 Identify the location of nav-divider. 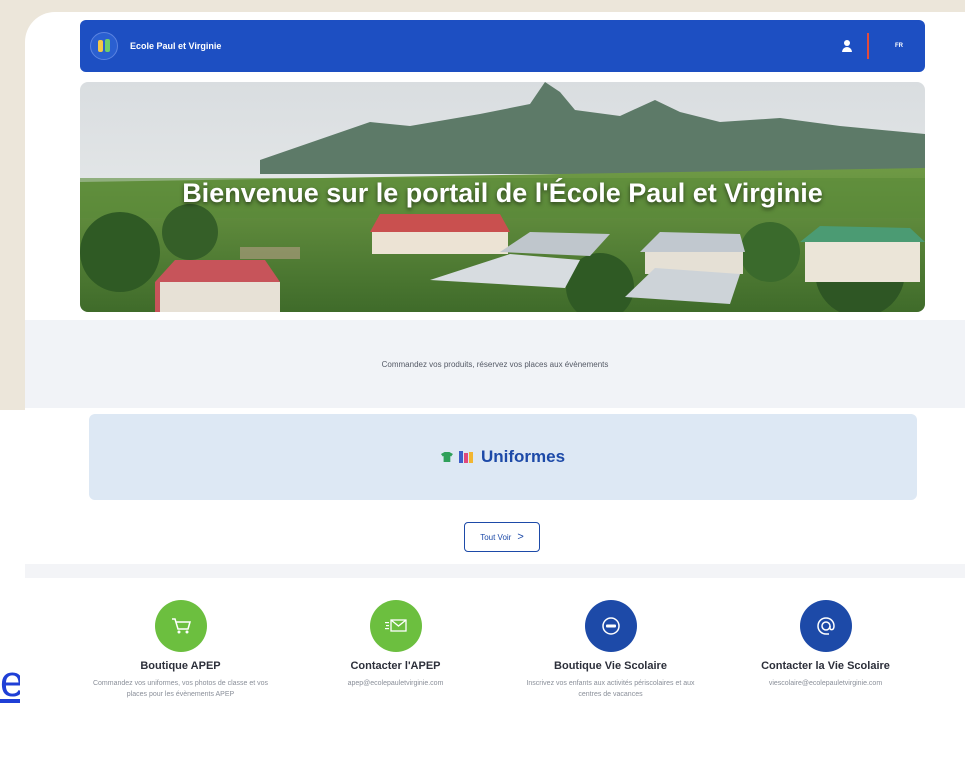
(868, 46).